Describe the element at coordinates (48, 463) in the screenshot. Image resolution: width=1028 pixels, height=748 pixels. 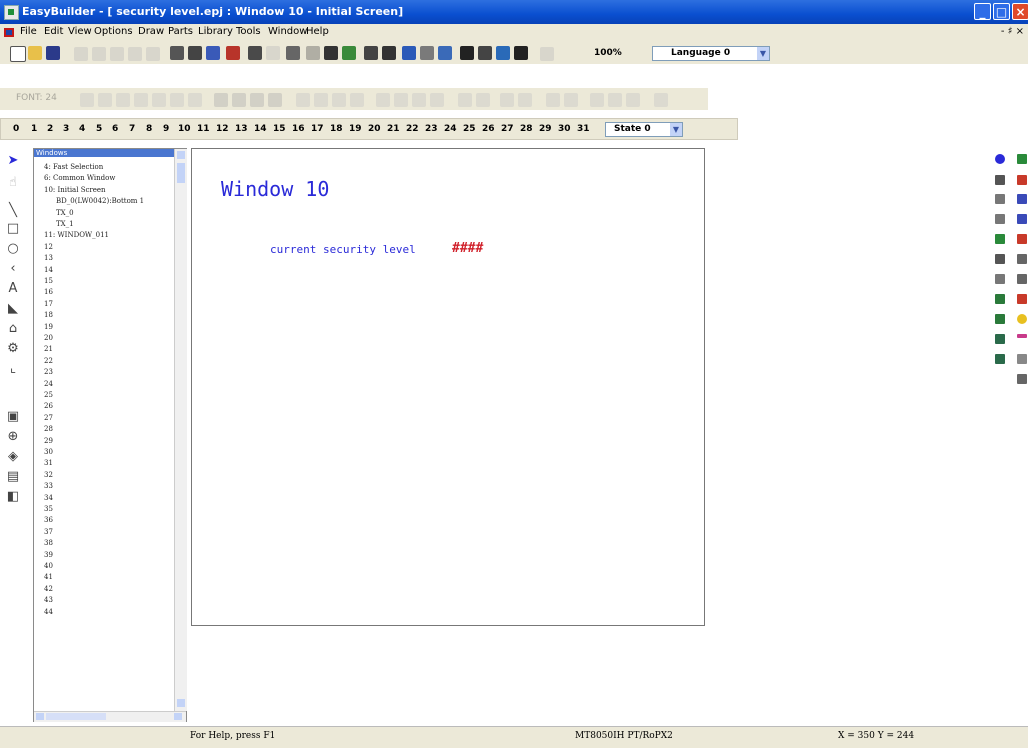
I see `tree-item: 31` at that location.